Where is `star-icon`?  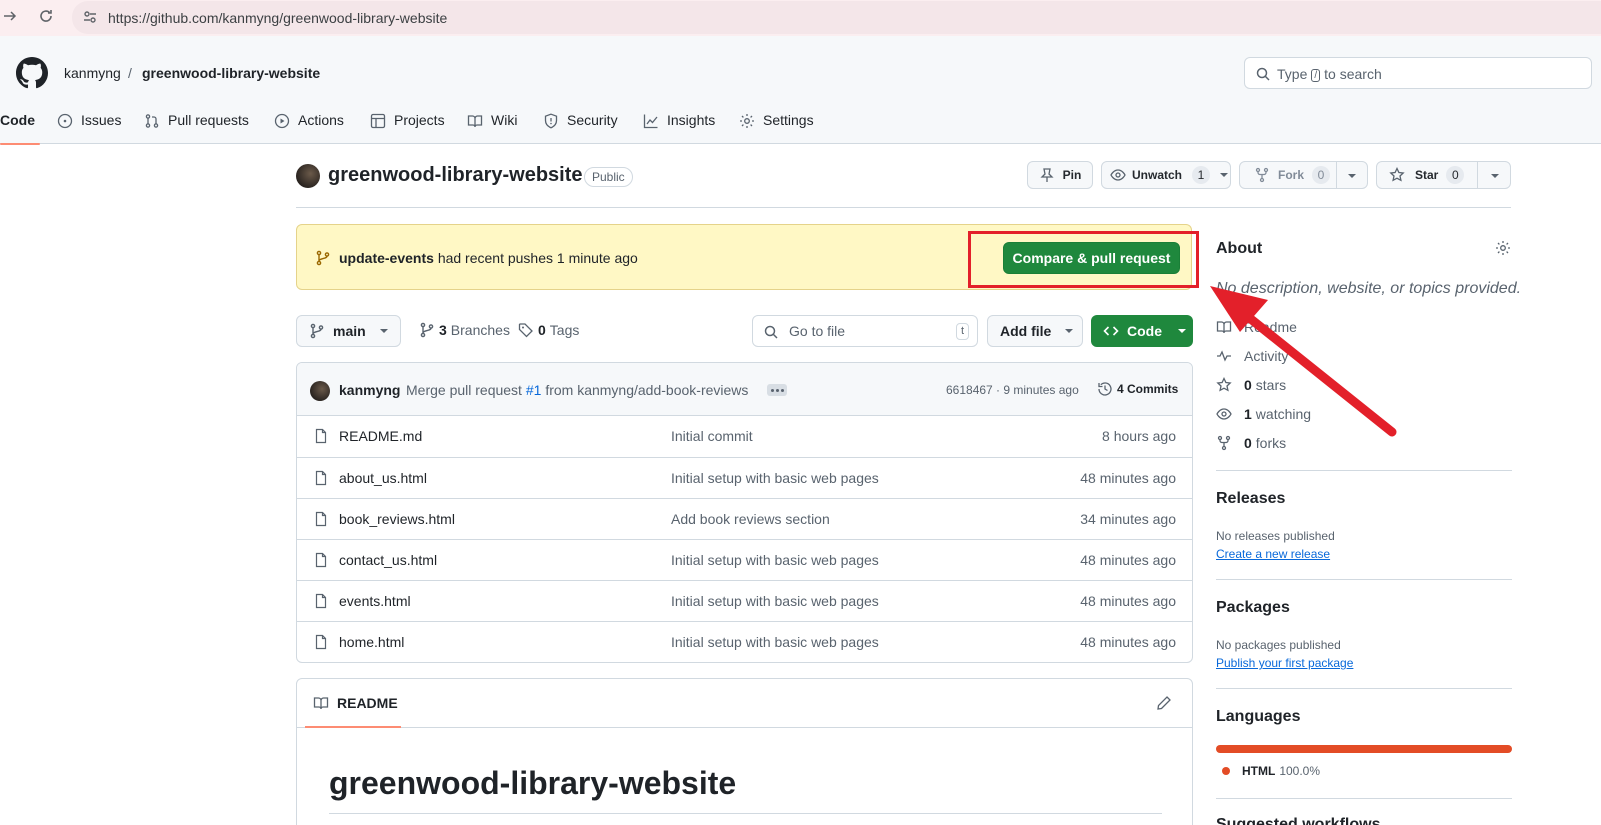 star-icon is located at coordinates (1224, 384).